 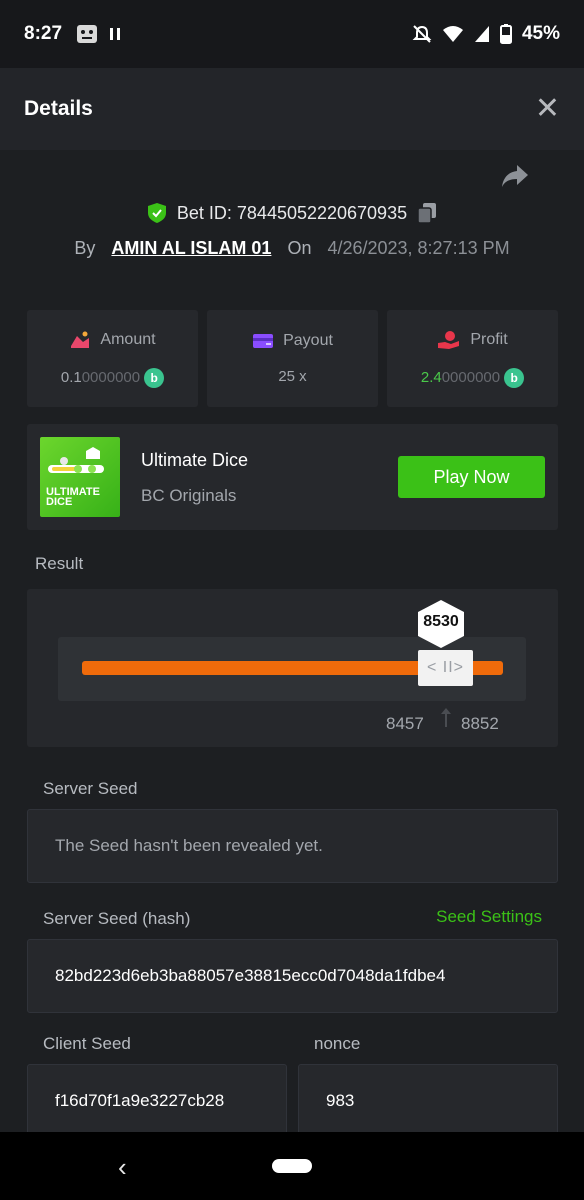 What do you see at coordinates (299, 248) in the screenshot?
I see `on-label: On` at bounding box center [299, 248].